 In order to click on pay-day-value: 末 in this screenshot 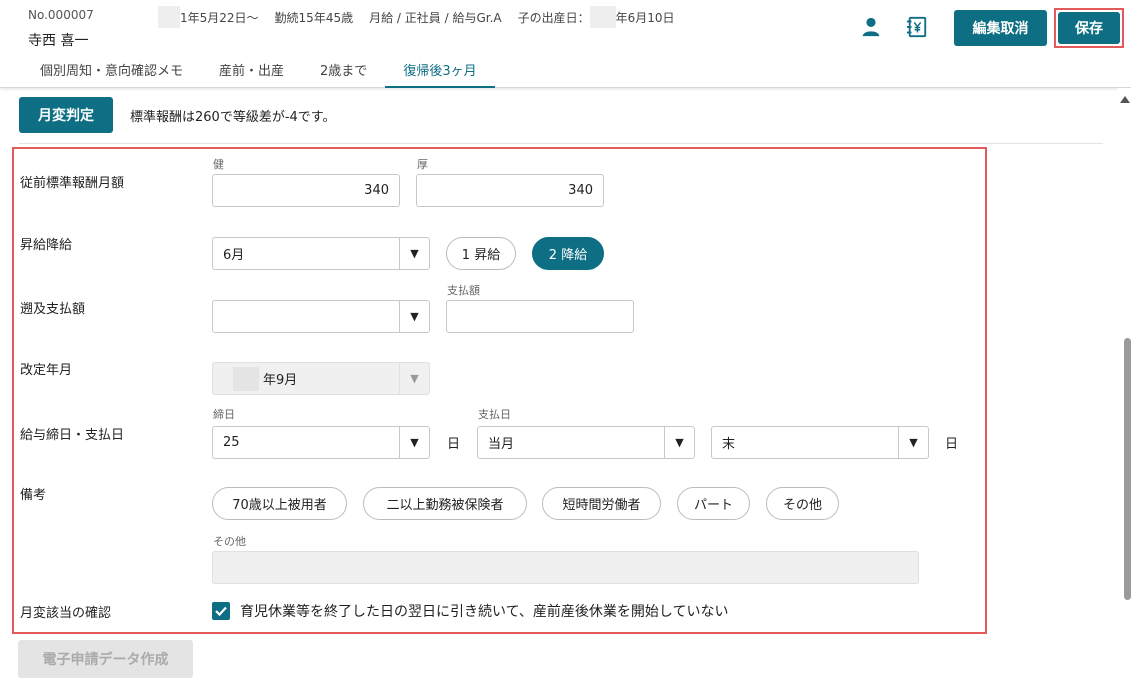, I will do `click(729, 444)`.